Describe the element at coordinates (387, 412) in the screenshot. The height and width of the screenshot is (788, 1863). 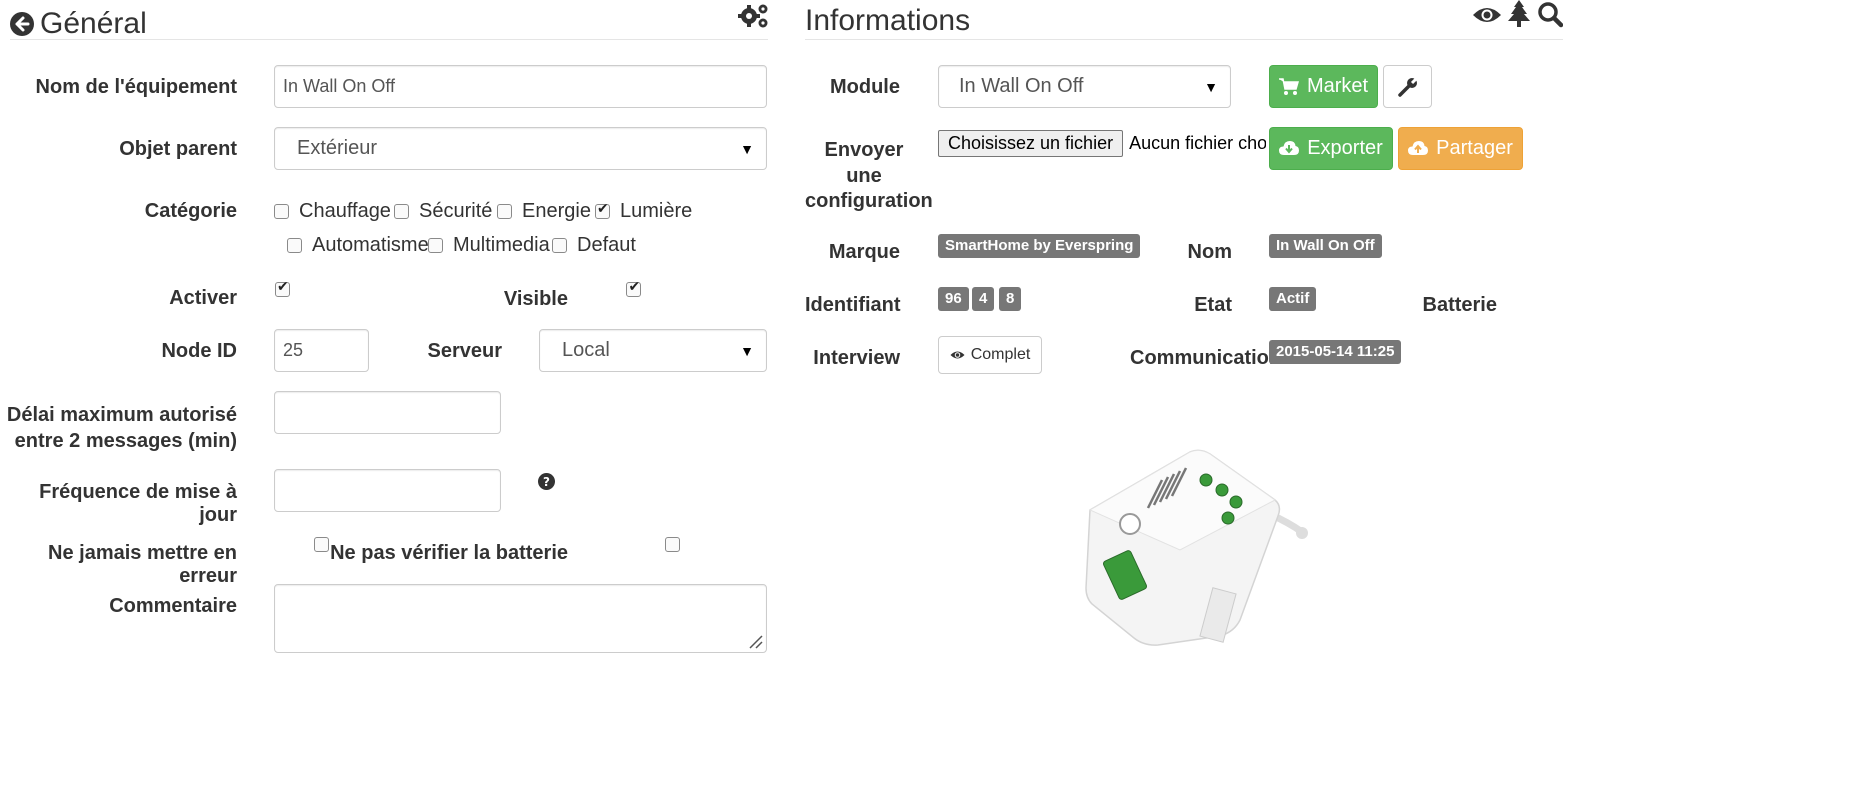
I see `max-delay-input` at that location.